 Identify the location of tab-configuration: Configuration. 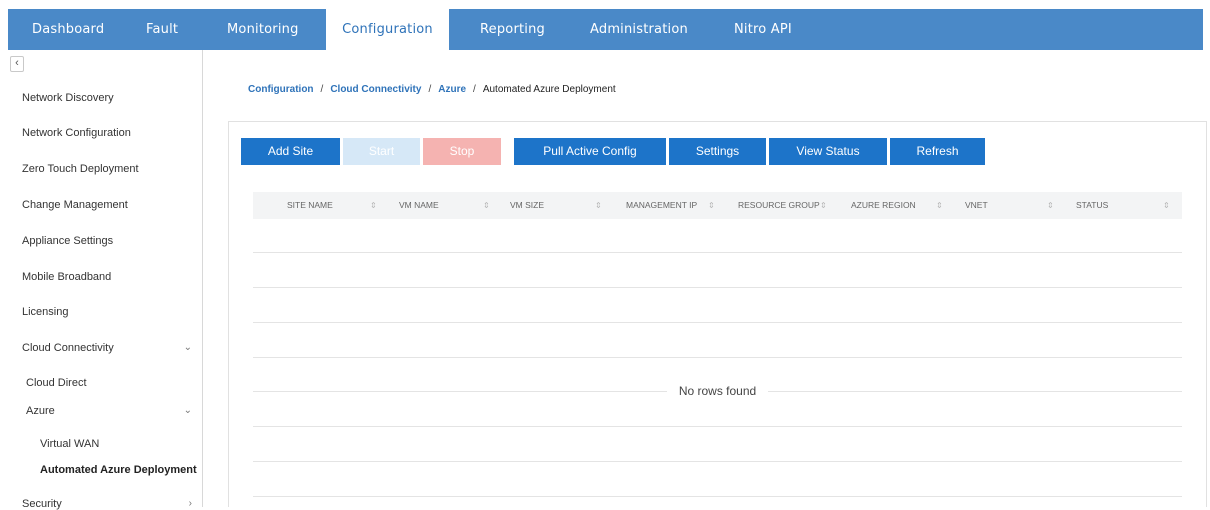
(387, 30).